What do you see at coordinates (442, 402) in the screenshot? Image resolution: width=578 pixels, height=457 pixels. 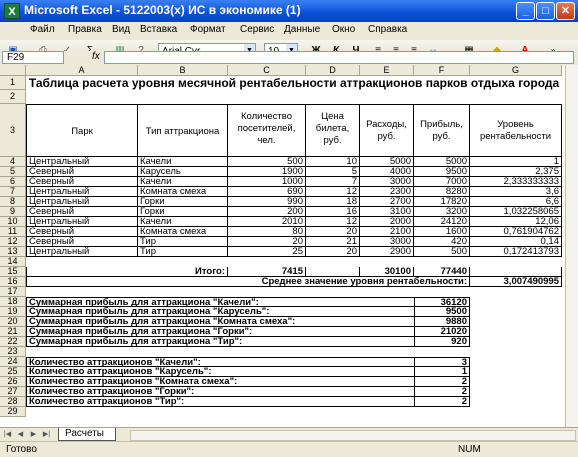 I see `summary-value: 2` at bounding box center [442, 402].